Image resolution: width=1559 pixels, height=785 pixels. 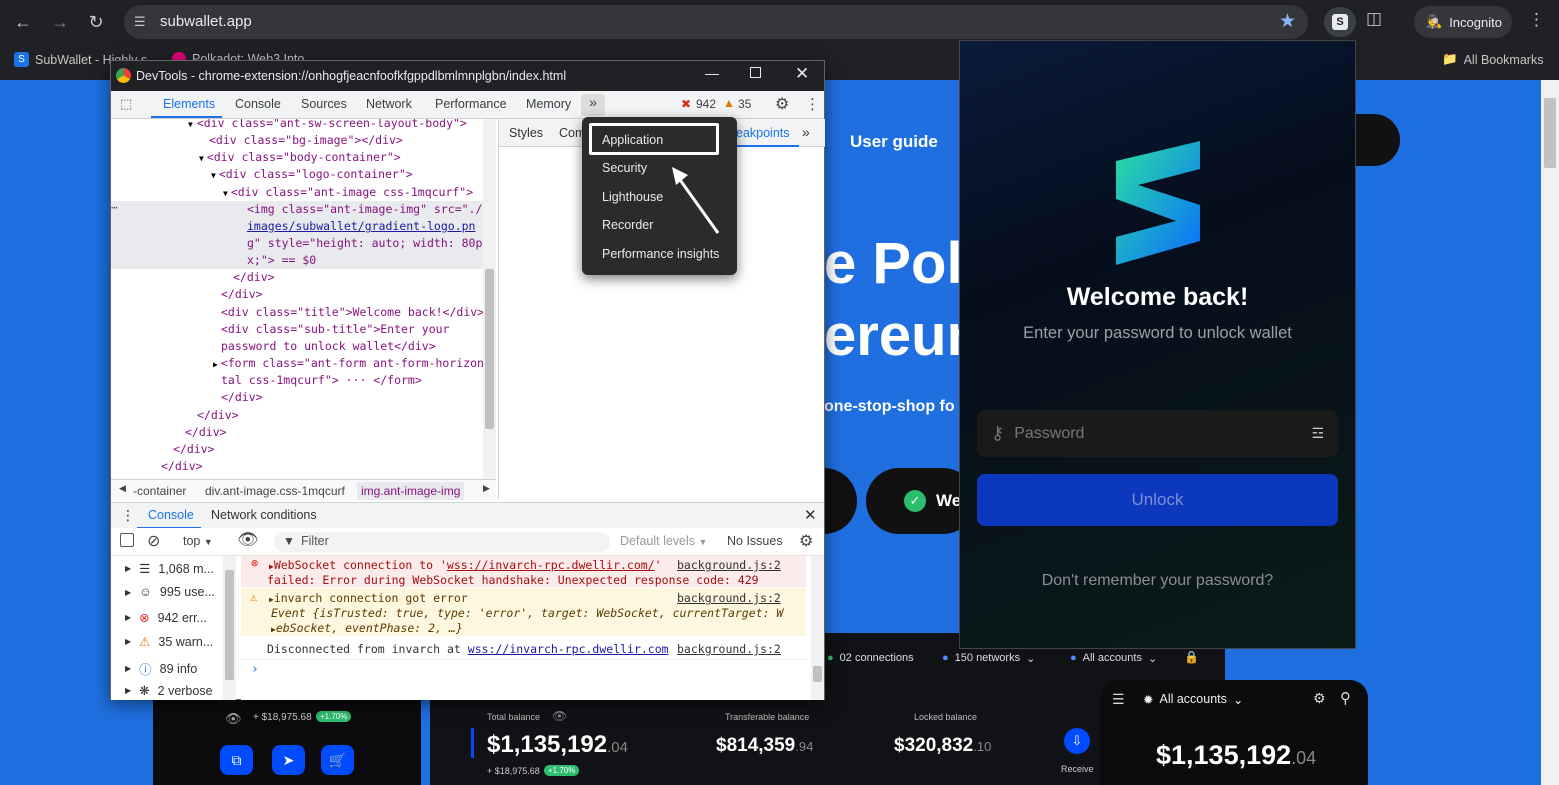 I want to click on tab-memory: Memory, so click(x=548, y=104).